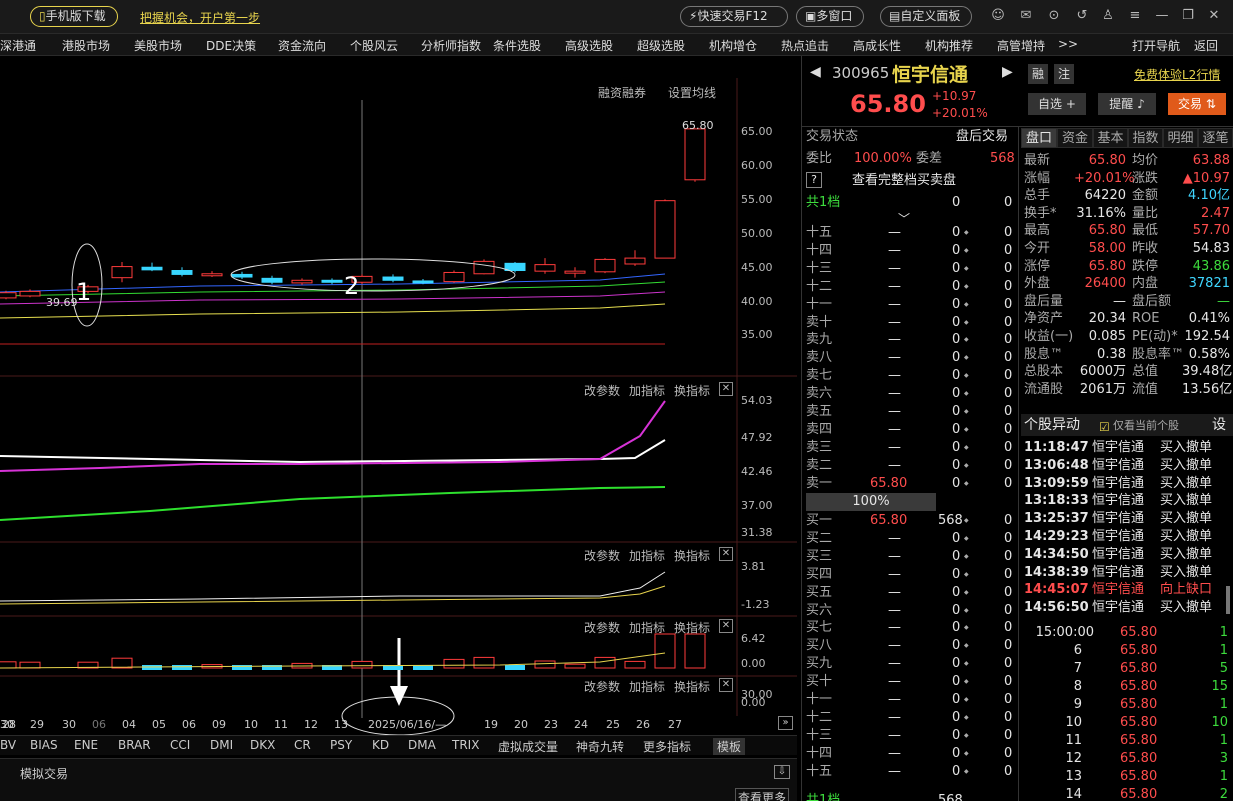 This screenshot has height=801, width=1233. What do you see at coordinates (1021, 45) in the screenshot?
I see `menu-item: 高管增持` at bounding box center [1021, 45].